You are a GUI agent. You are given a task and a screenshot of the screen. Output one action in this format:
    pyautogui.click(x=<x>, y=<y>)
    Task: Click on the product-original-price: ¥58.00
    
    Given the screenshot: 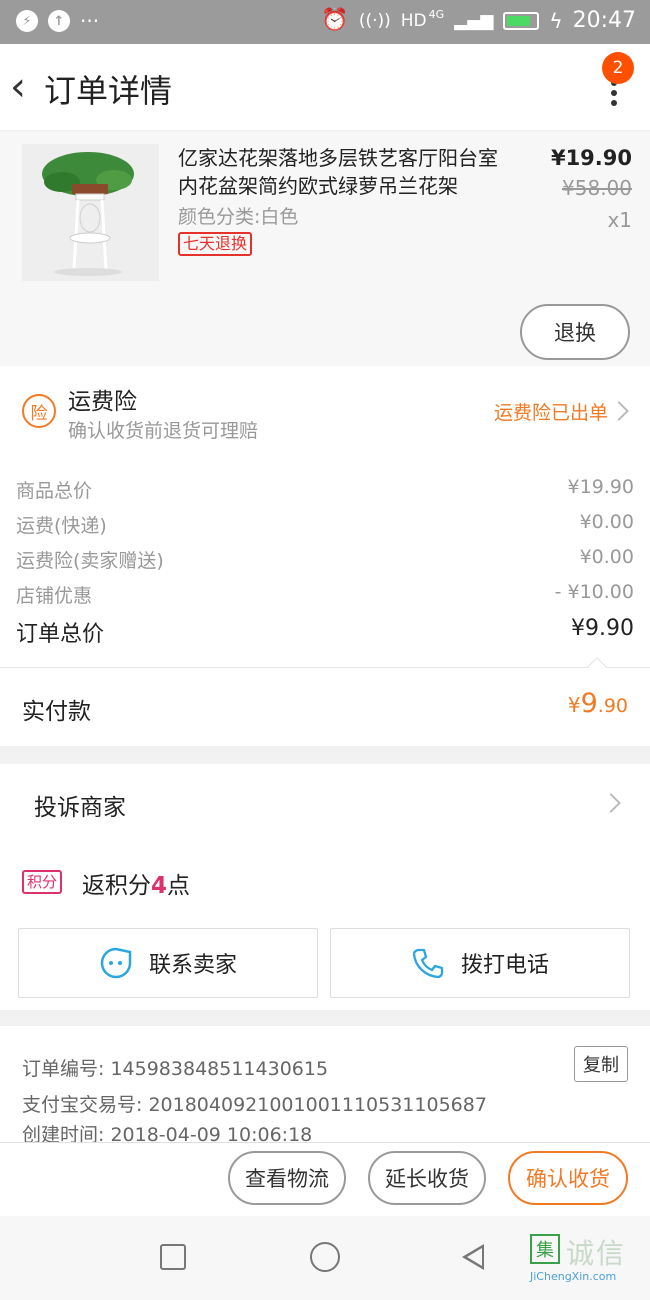 What is the action you would take?
    pyautogui.click(x=597, y=188)
    